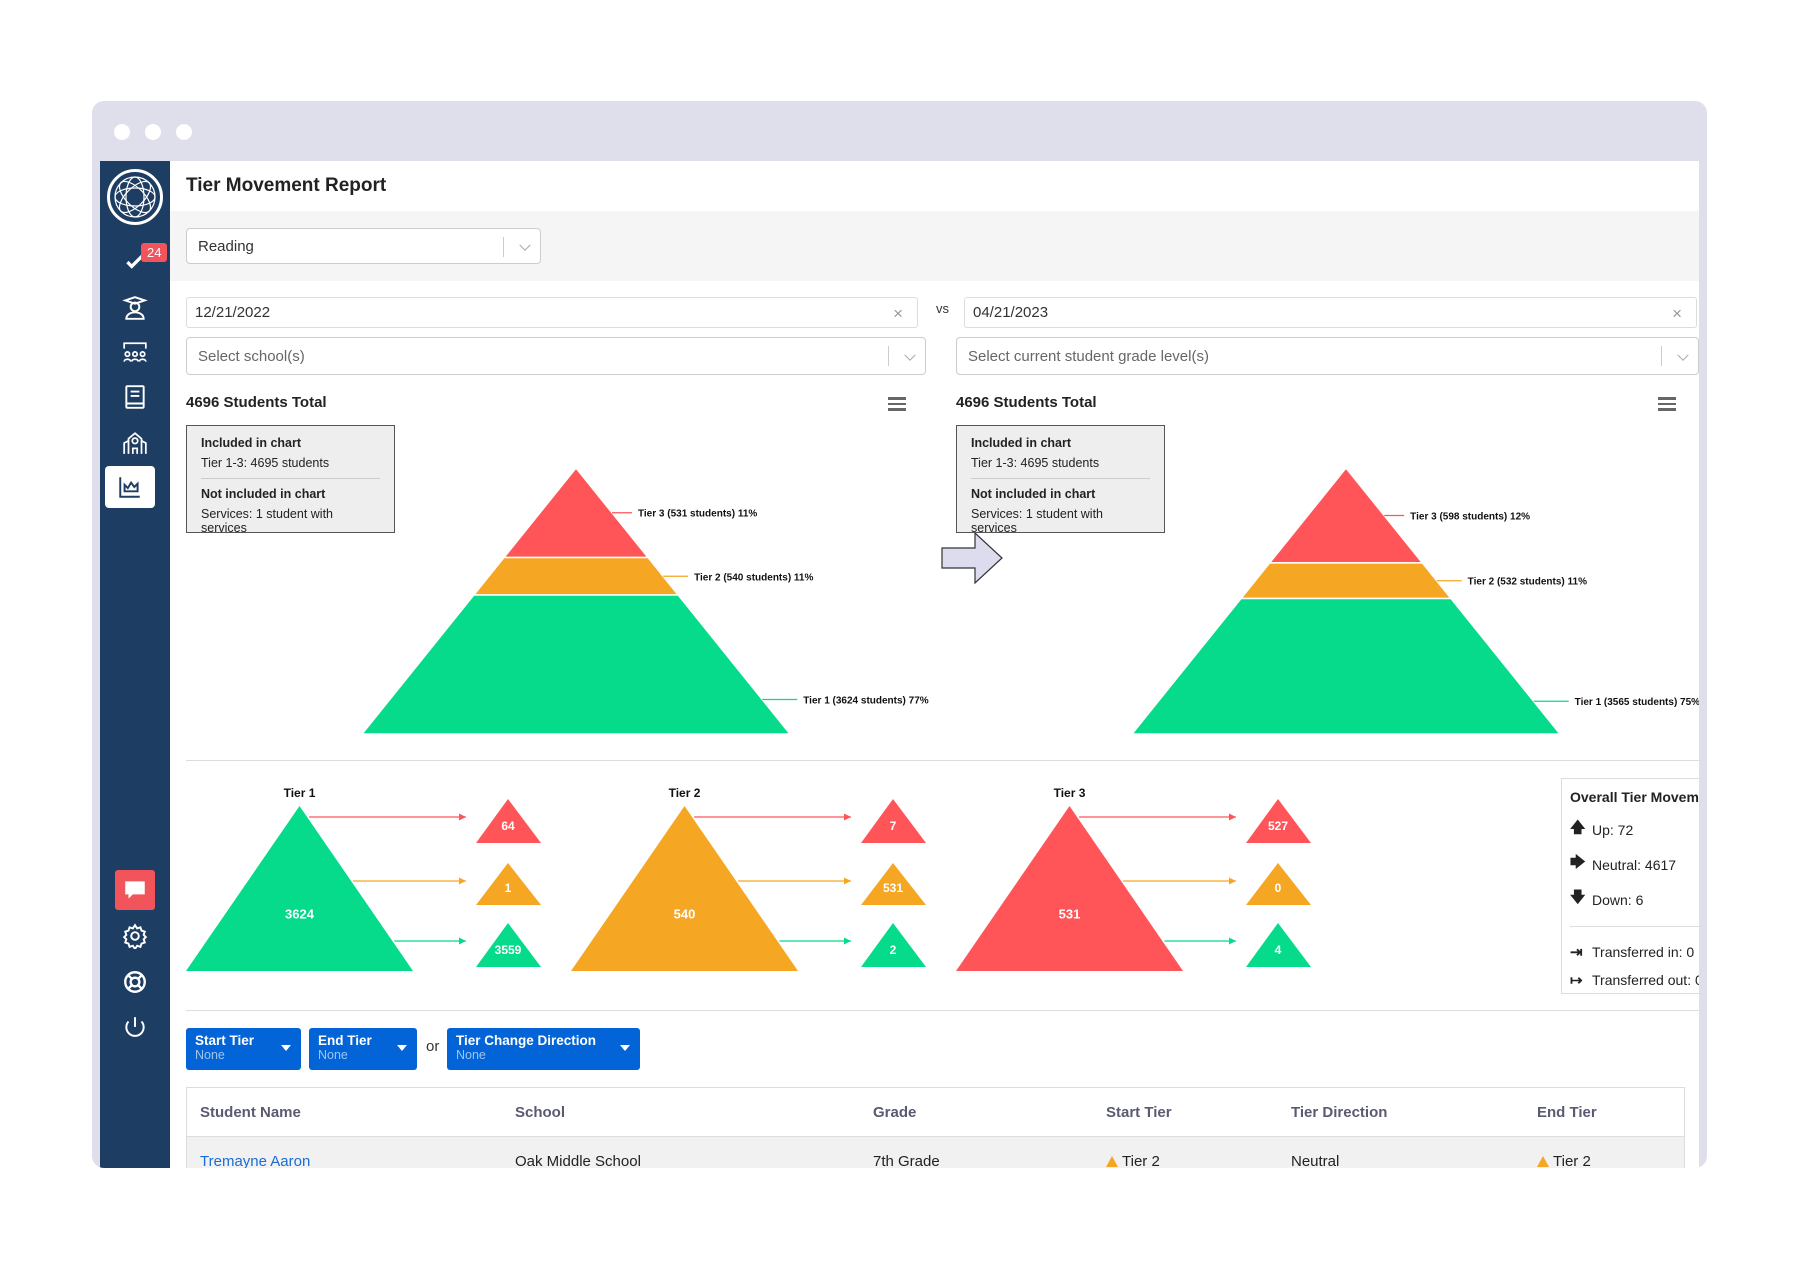  I want to click on column-header: Student Name, so click(250, 1112).